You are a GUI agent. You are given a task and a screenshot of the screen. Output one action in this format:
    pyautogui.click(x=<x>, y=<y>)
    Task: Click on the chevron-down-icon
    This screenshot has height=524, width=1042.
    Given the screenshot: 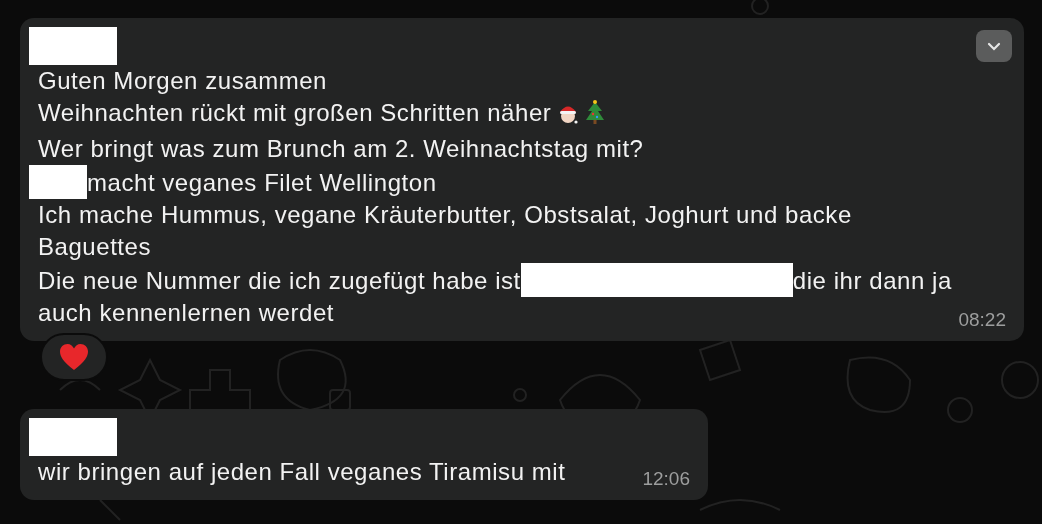 What is the action you would take?
    pyautogui.click(x=994, y=46)
    